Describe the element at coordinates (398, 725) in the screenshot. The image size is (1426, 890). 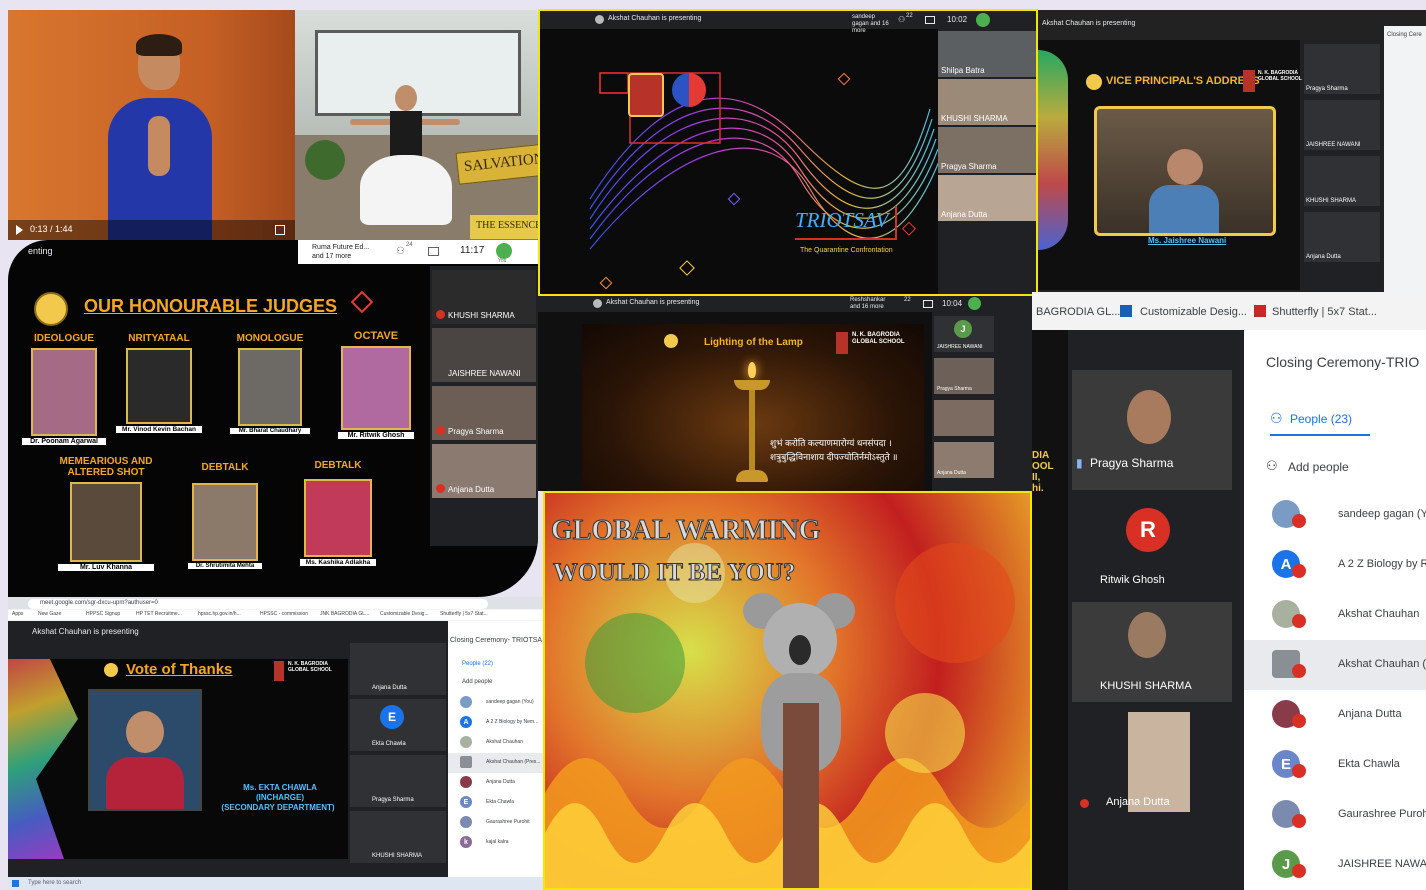
I see `participant-tile: E Ekta Chawla` at that location.